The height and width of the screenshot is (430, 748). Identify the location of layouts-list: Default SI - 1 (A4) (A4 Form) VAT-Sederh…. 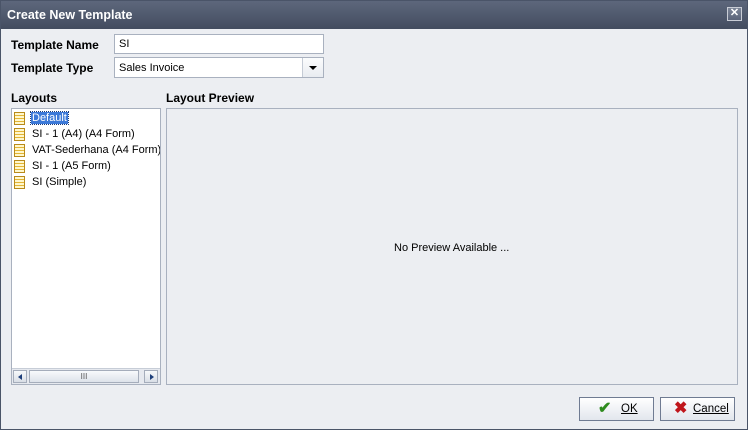
(86, 246).